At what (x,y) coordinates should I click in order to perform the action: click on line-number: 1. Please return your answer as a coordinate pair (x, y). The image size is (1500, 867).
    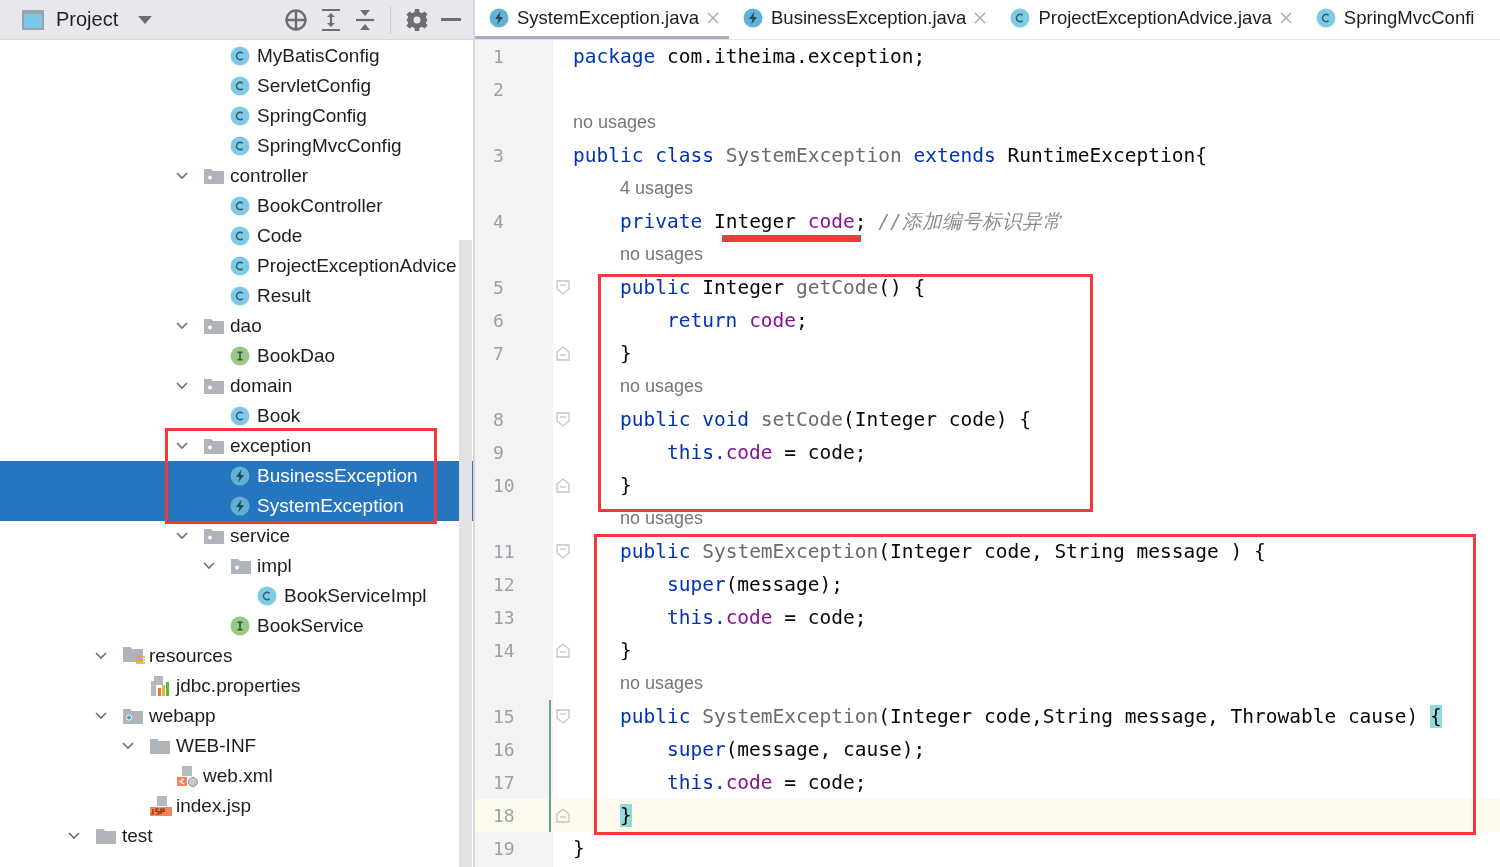
    Looking at the image, I should click on (498, 56).